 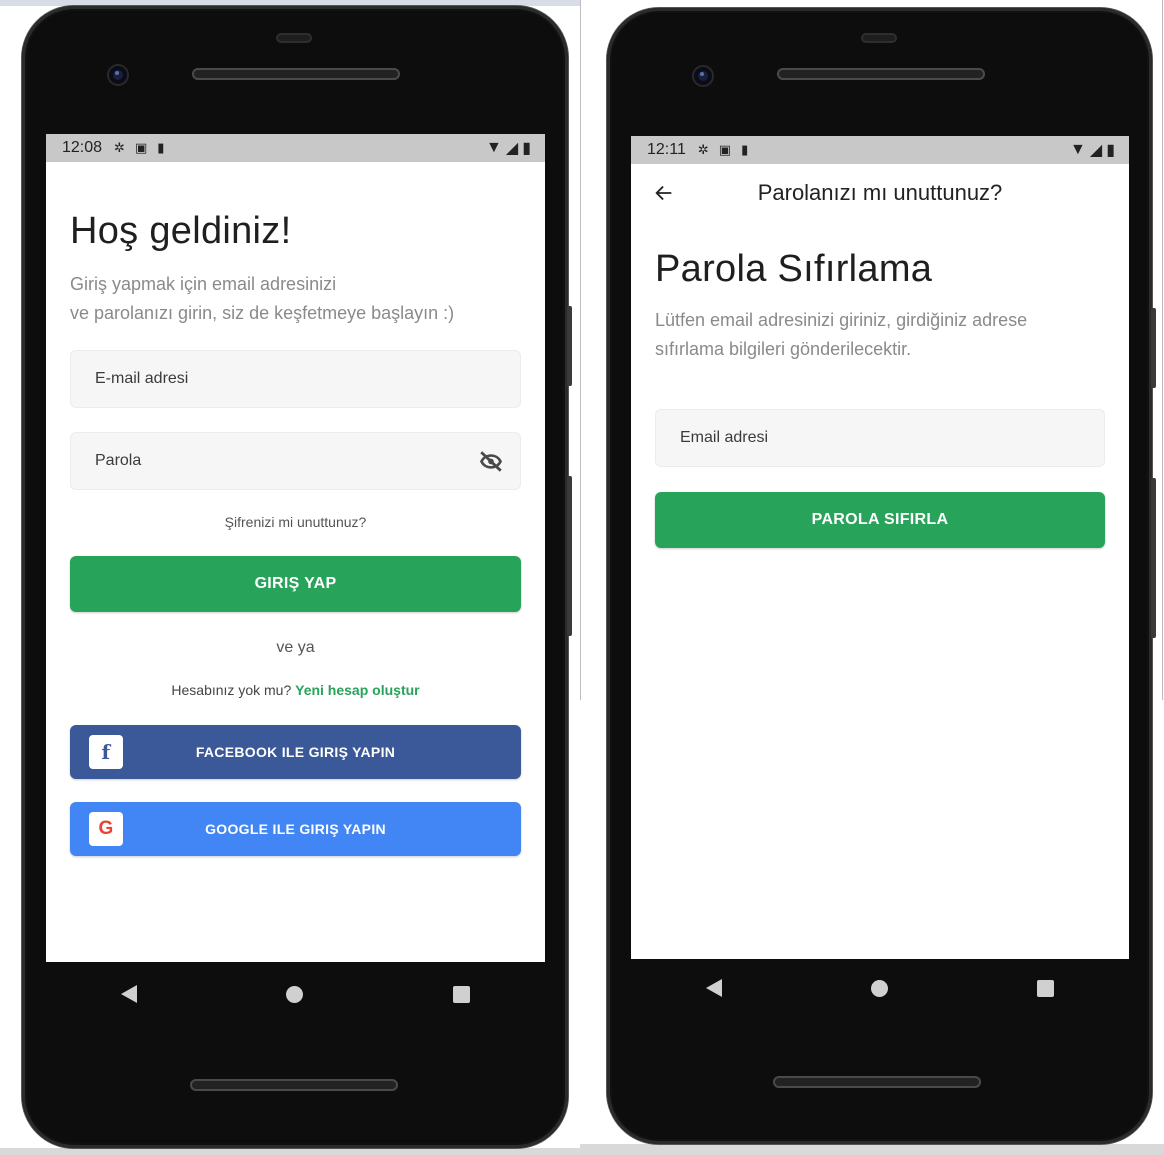 What do you see at coordinates (203, 284) in the screenshot?
I see `subtitle-line-1: Giriş yapmak için email adresinizi` at bounding box center [203, 284].